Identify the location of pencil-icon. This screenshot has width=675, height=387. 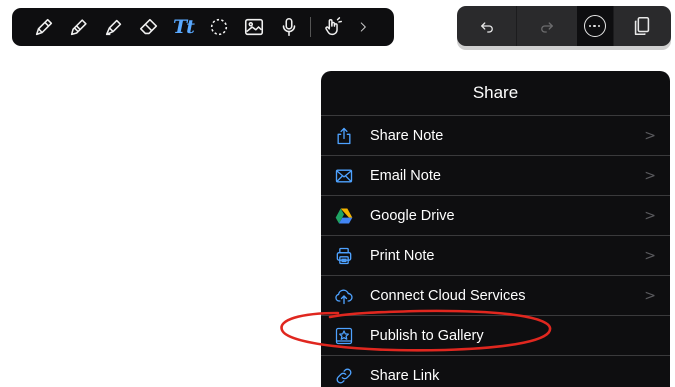
(78, 27).